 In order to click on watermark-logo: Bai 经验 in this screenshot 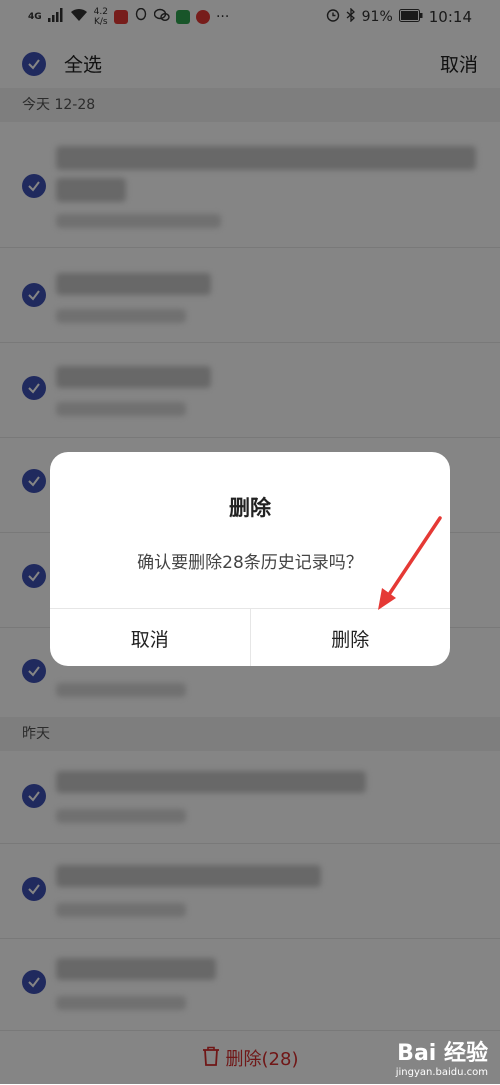, I will do `click(442, 1053)`.